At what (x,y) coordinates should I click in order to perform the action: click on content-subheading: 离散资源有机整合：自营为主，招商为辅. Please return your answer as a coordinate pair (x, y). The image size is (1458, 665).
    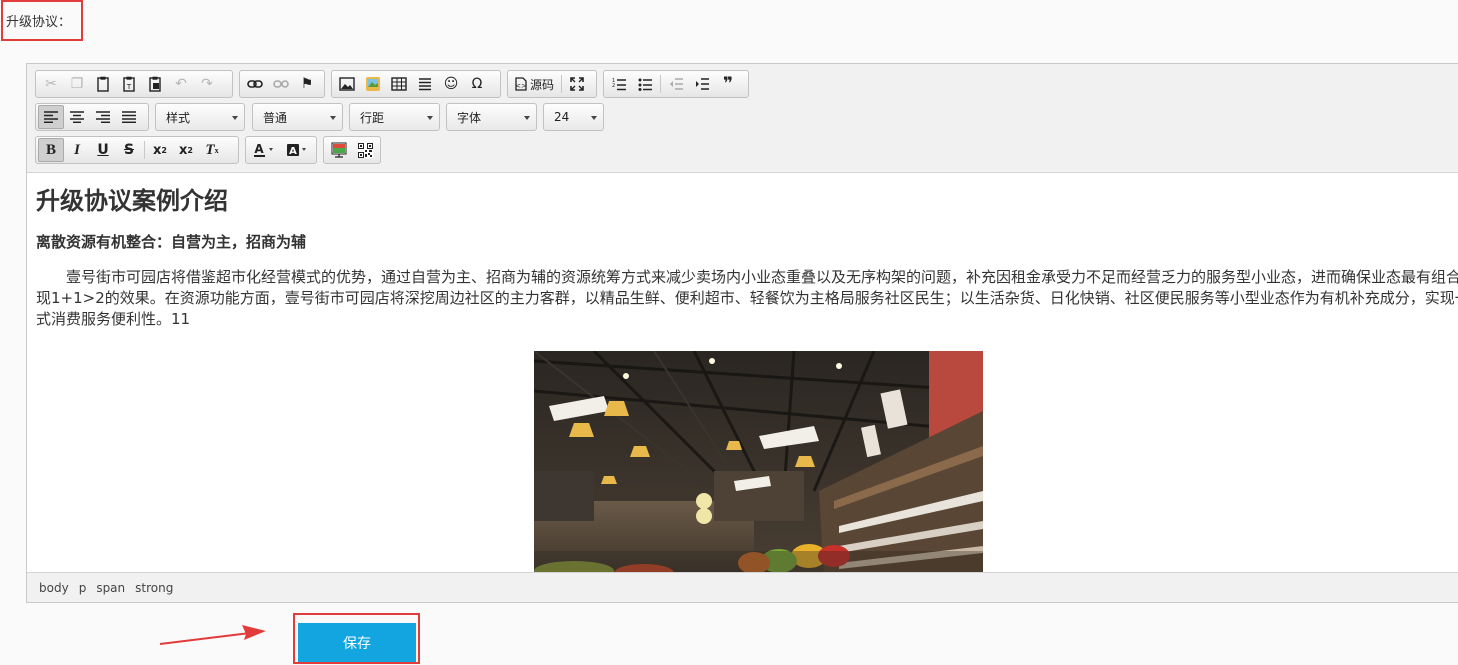
    Looking at the image, I should click on (171, 242).